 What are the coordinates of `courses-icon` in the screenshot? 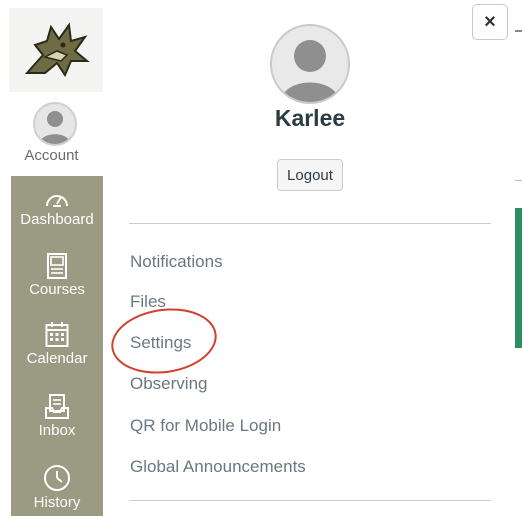 It's located at (57, 266).